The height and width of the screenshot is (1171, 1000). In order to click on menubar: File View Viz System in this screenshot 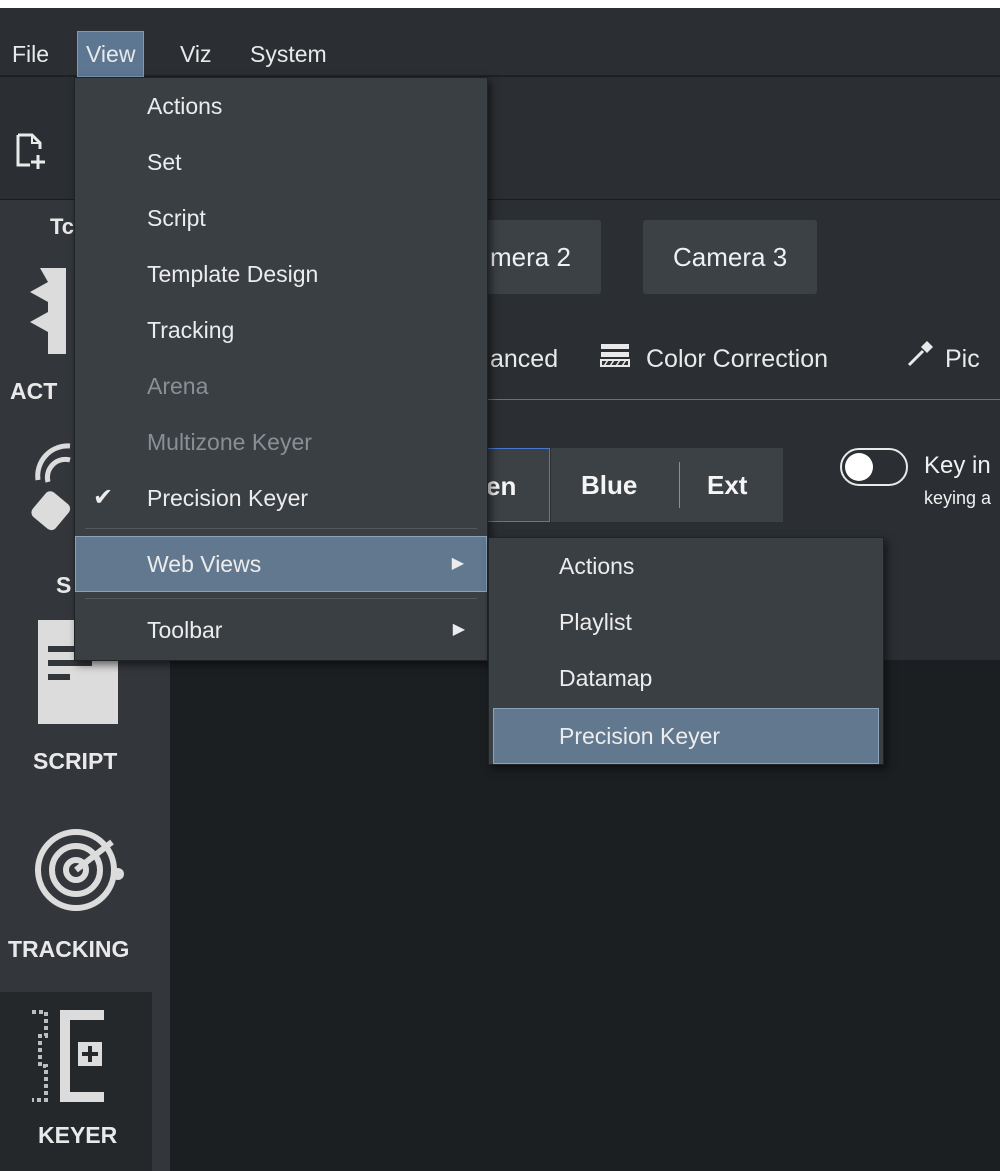, I will do `click(500, 42)`.